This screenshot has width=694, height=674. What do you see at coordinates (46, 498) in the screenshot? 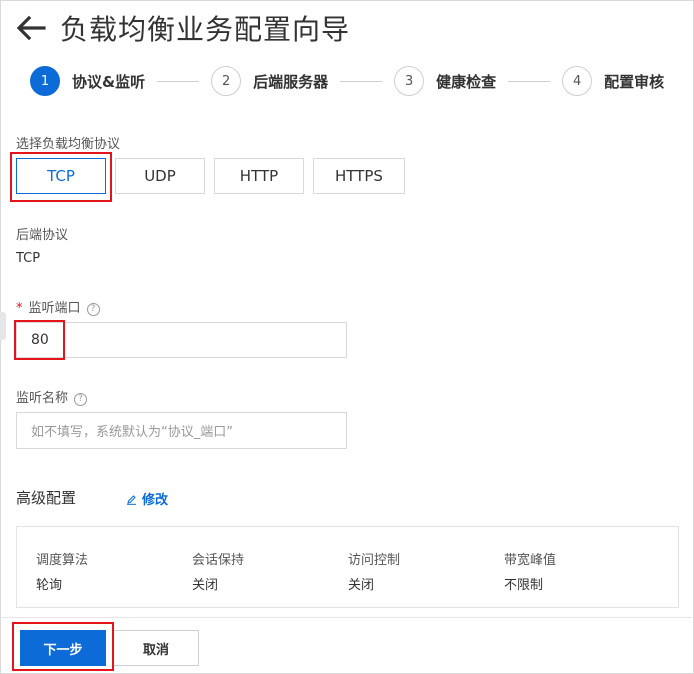
I see `advanced-config-title: 高级配置` at bounding box center [46, 498].